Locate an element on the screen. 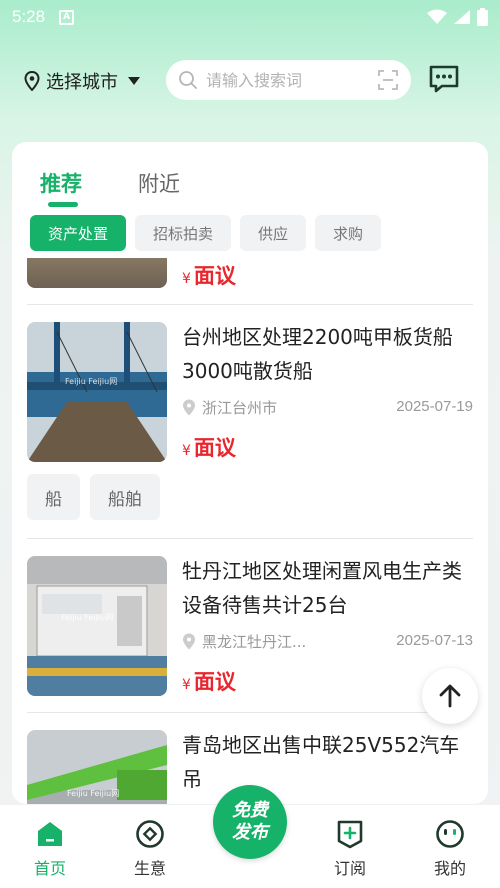 The image size is (500, 888). message-icon is located at coordinates (444, 79).